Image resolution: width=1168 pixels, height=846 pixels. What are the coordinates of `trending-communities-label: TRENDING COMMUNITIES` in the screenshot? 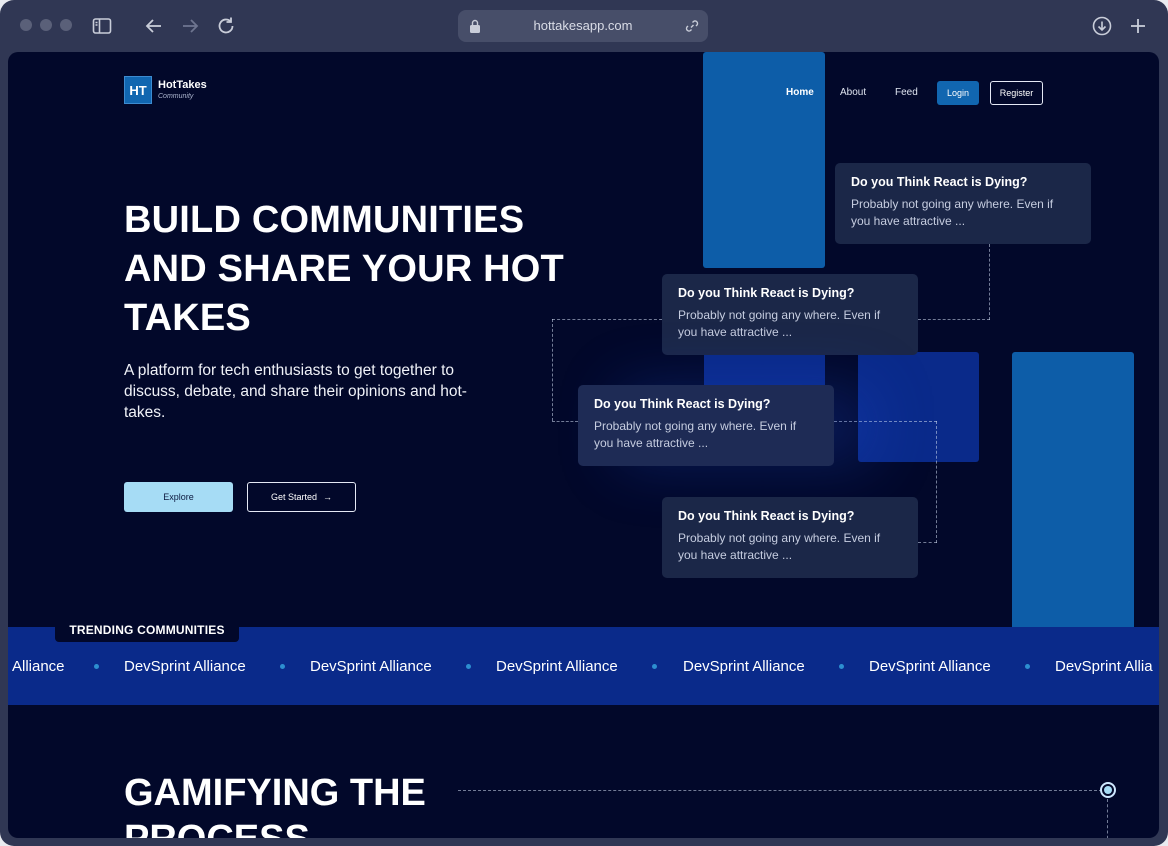 It's located at (147, 629).